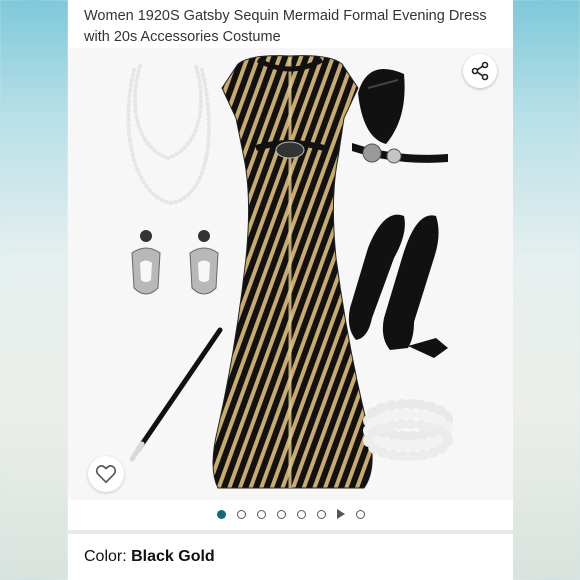  Describe the element at coordinates (168, 135) in the screenshot. I see `pearl-necklace-image` at that location.